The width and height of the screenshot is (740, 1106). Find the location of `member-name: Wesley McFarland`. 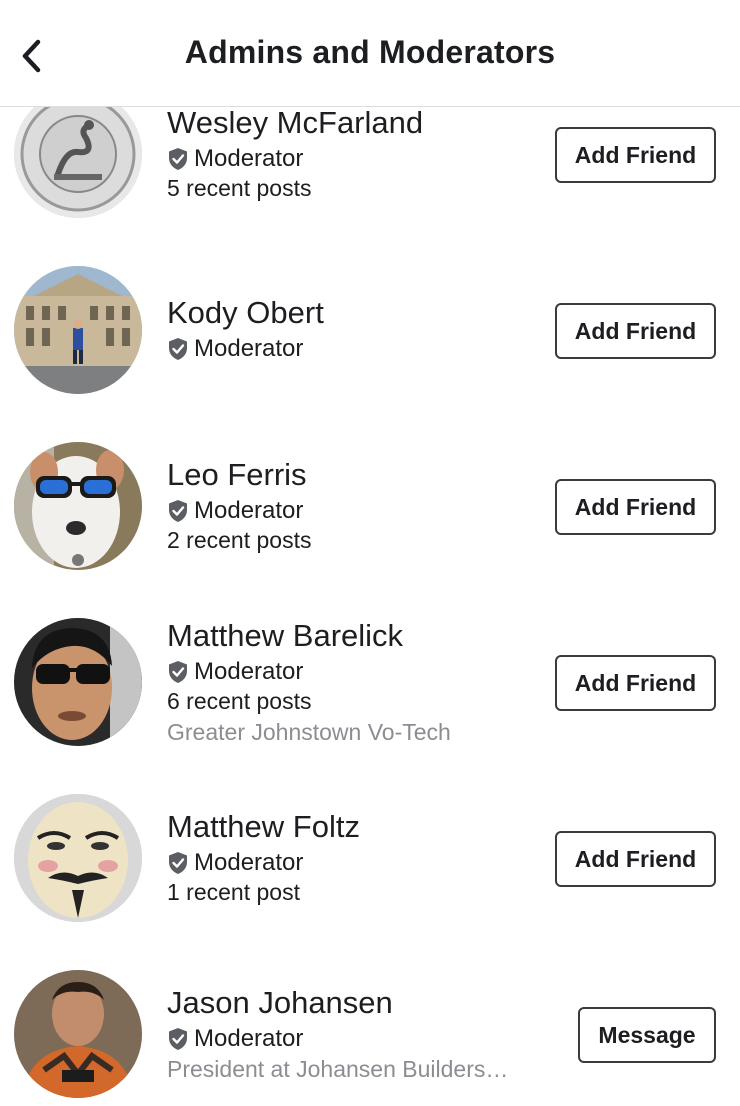

member-name: Wesley McFarland is located at coordinates (295, 123).